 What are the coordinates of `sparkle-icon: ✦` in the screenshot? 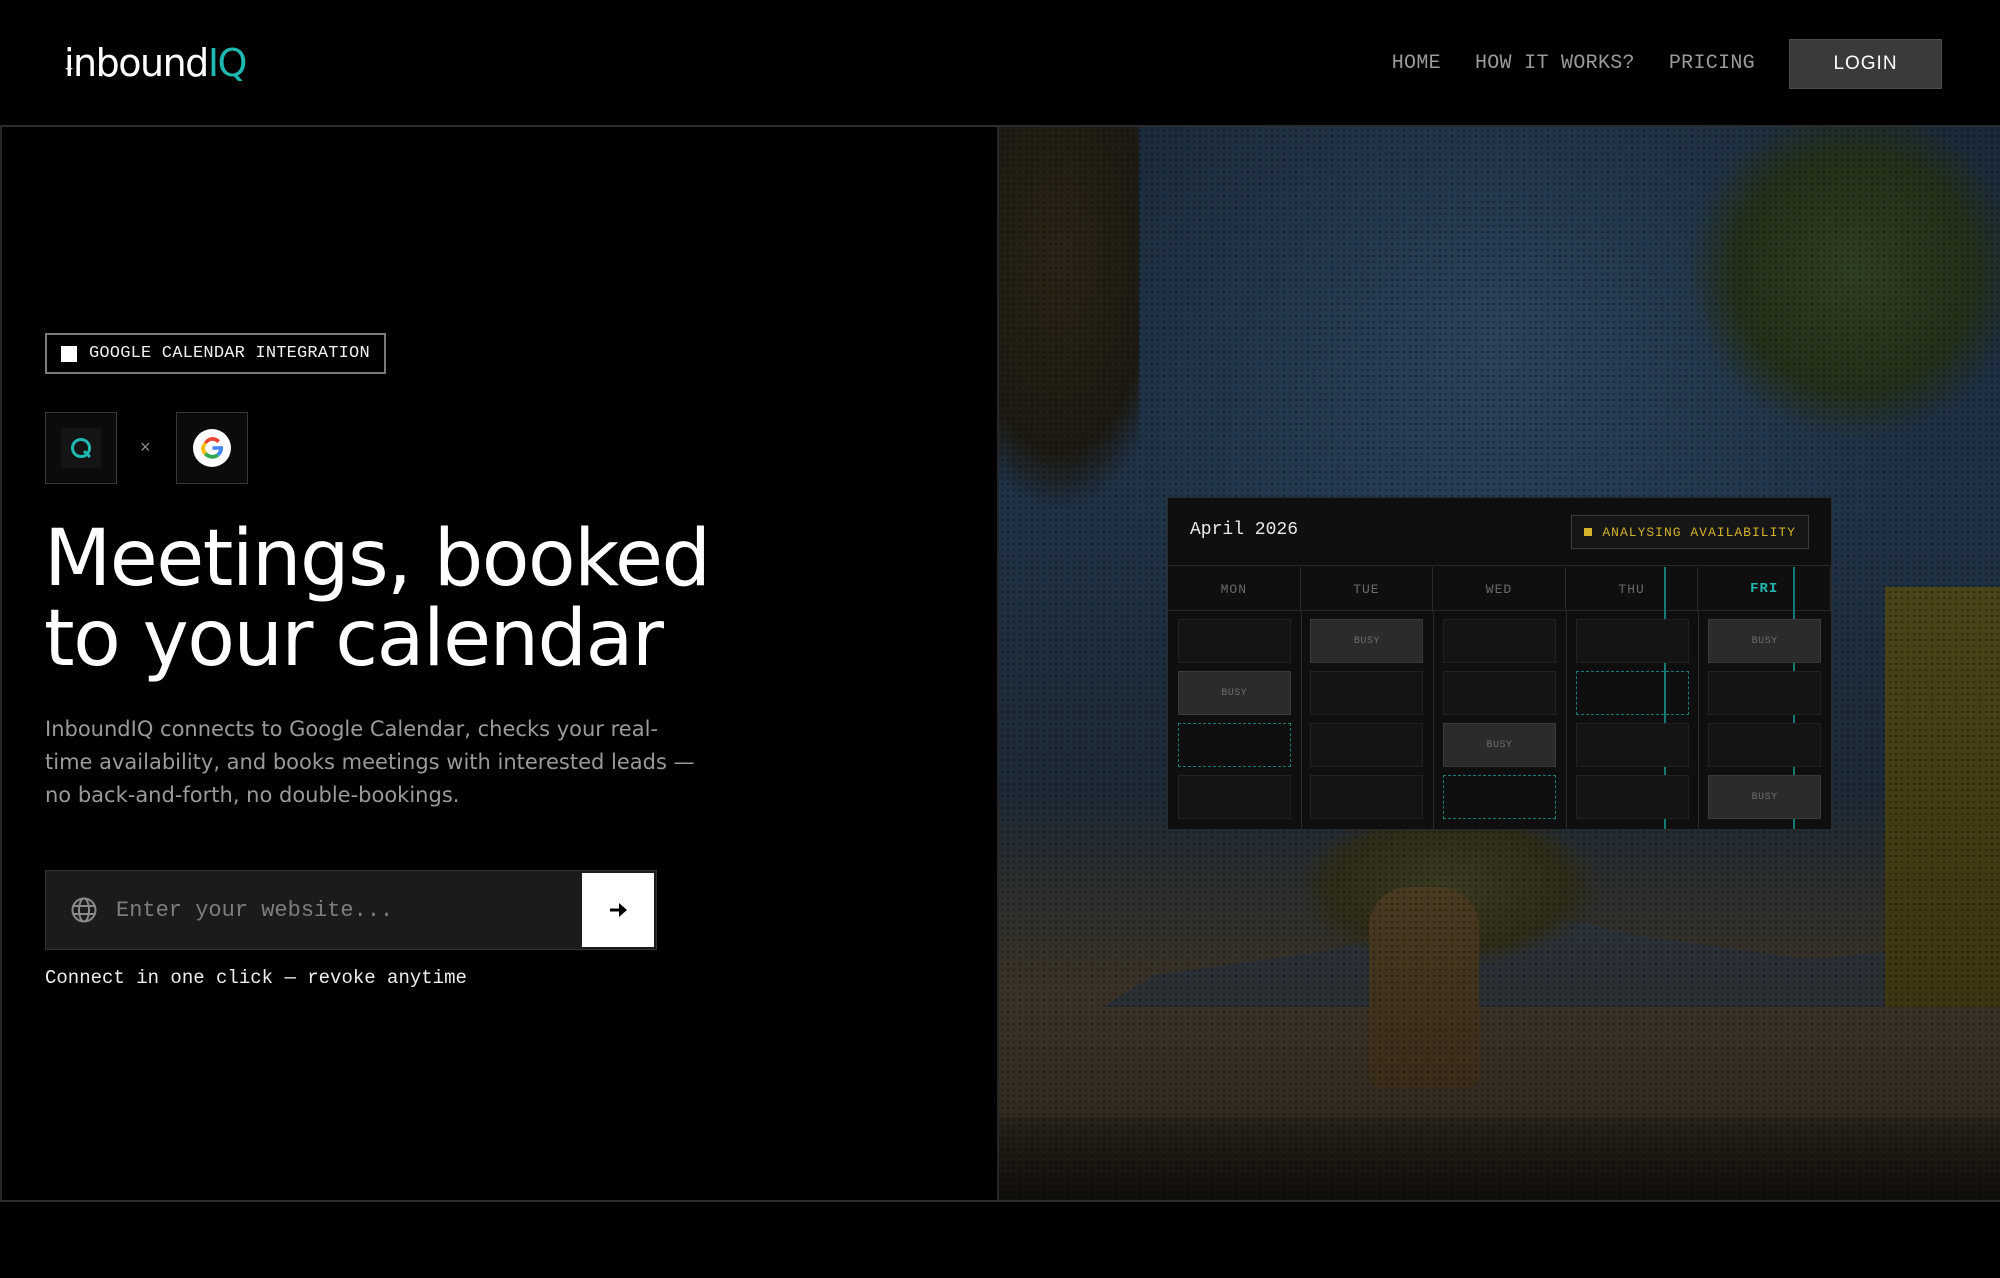 It's located at (69, 69).